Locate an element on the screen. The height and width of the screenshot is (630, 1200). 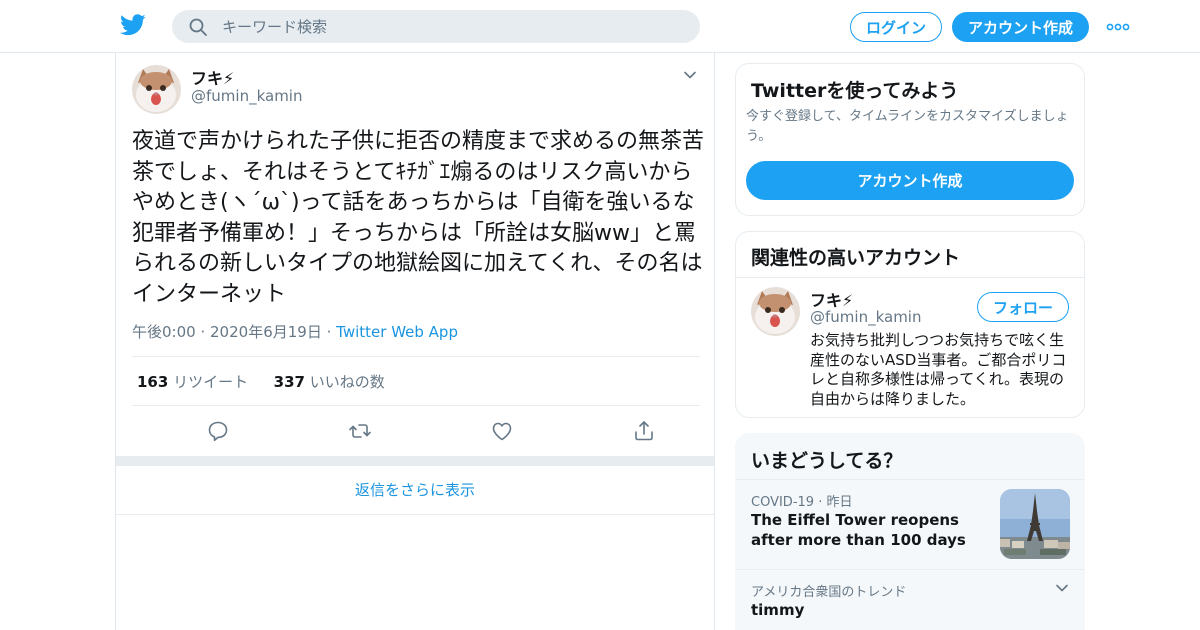
trend-thumbnail is located at coordinates (1035, 524).